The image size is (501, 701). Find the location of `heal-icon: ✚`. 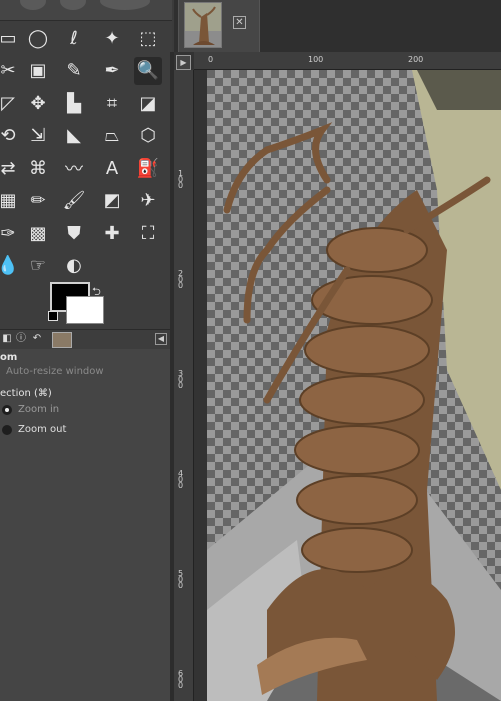

heal-icon: ✚ is located at coordinates (112, 233).